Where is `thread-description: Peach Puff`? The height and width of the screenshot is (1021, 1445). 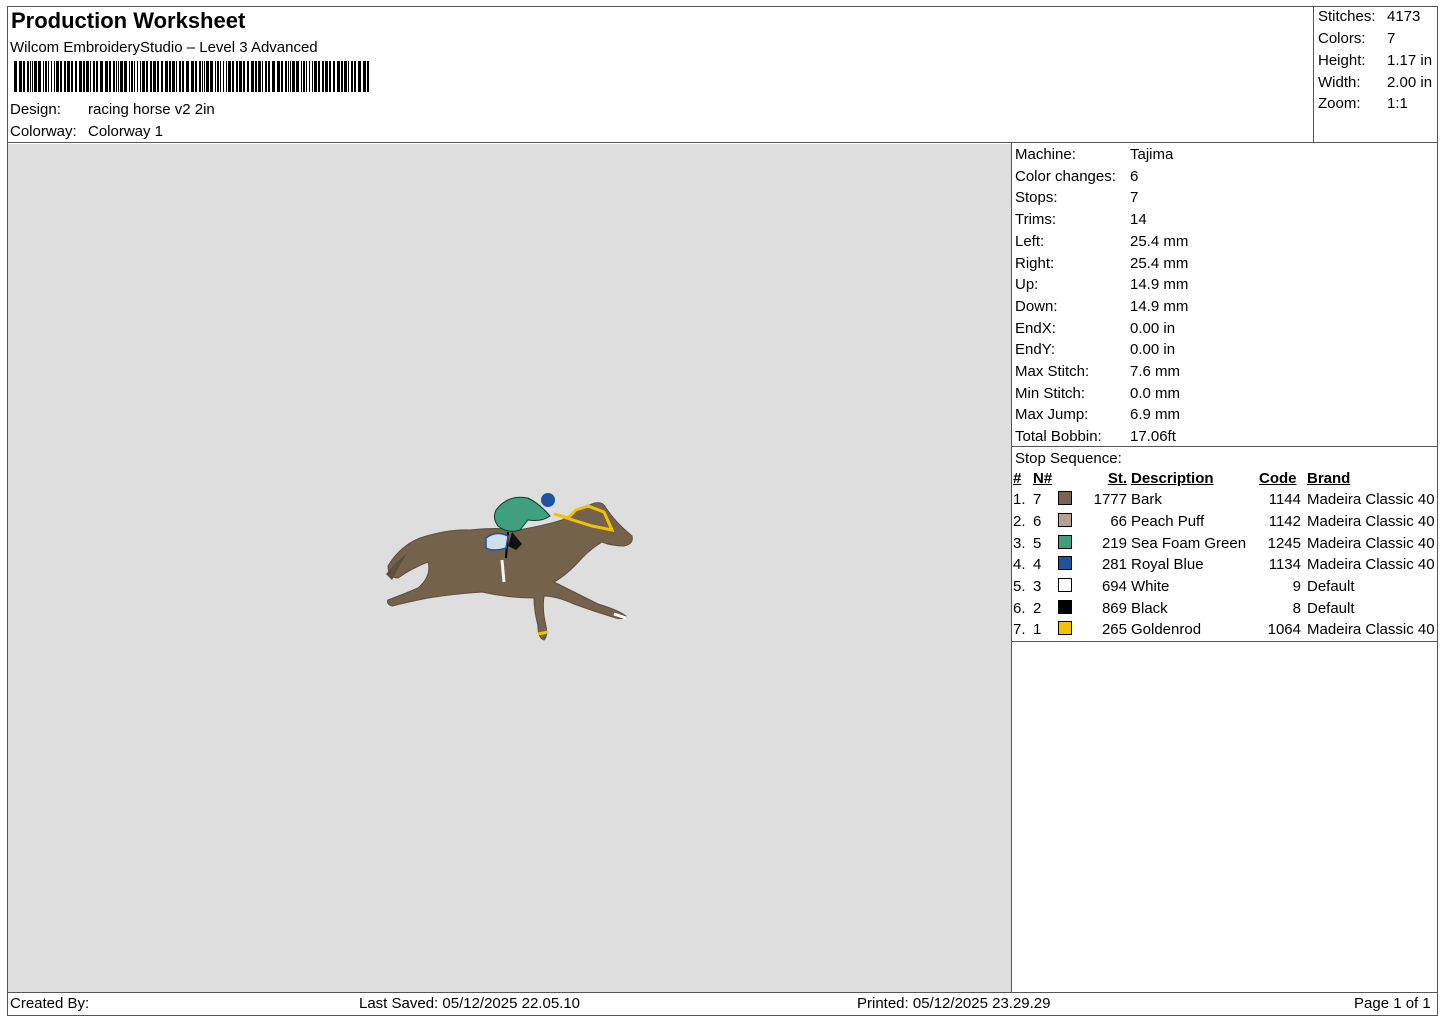
thread-description: Peach Puff is located at coordinates (1168, 522).